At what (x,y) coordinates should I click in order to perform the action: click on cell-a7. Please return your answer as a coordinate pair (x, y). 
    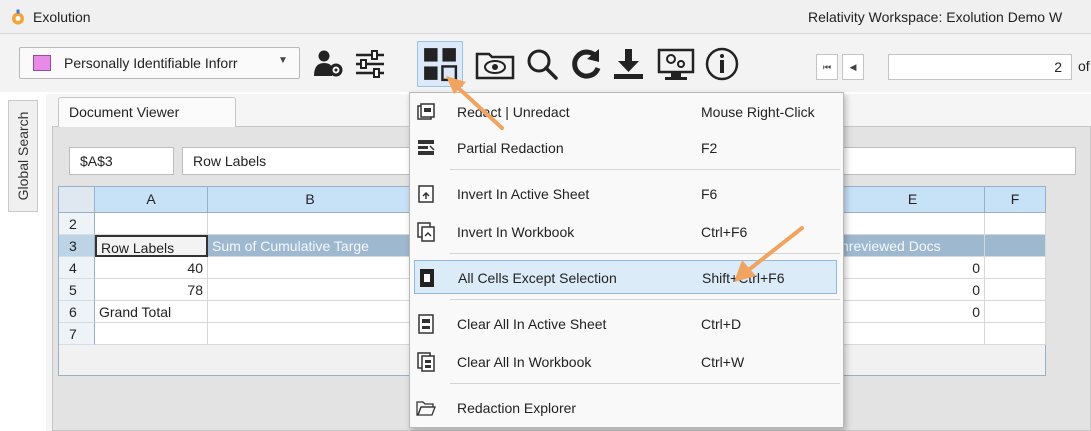
    Looking at the image, I should click on (151, 334).